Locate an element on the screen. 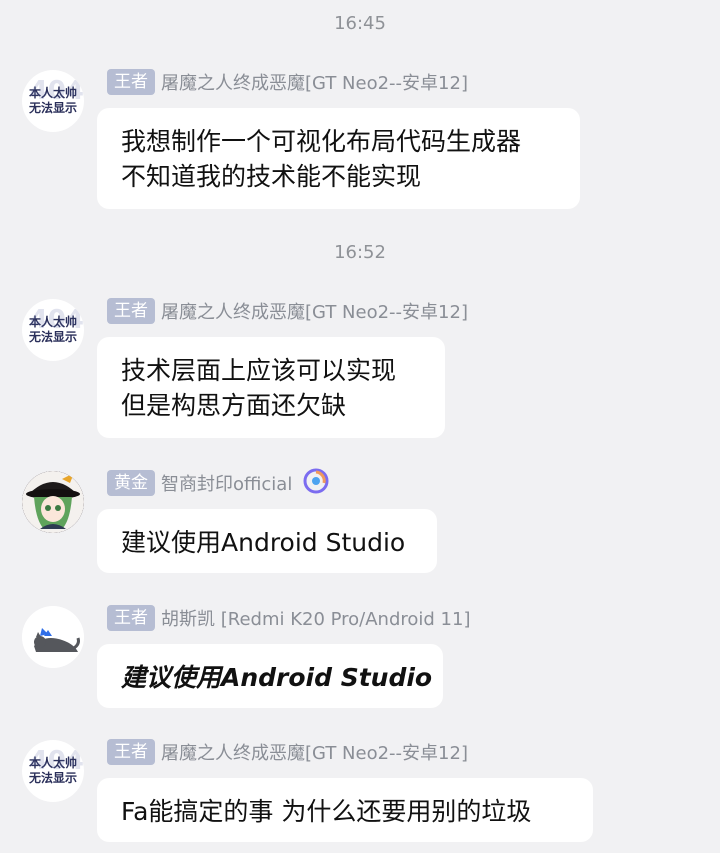 The image size is (720, 853). sender-name: 胡斯凯 [Redmi K20 Pro/Android 11] is located at coordinates (316, 618).